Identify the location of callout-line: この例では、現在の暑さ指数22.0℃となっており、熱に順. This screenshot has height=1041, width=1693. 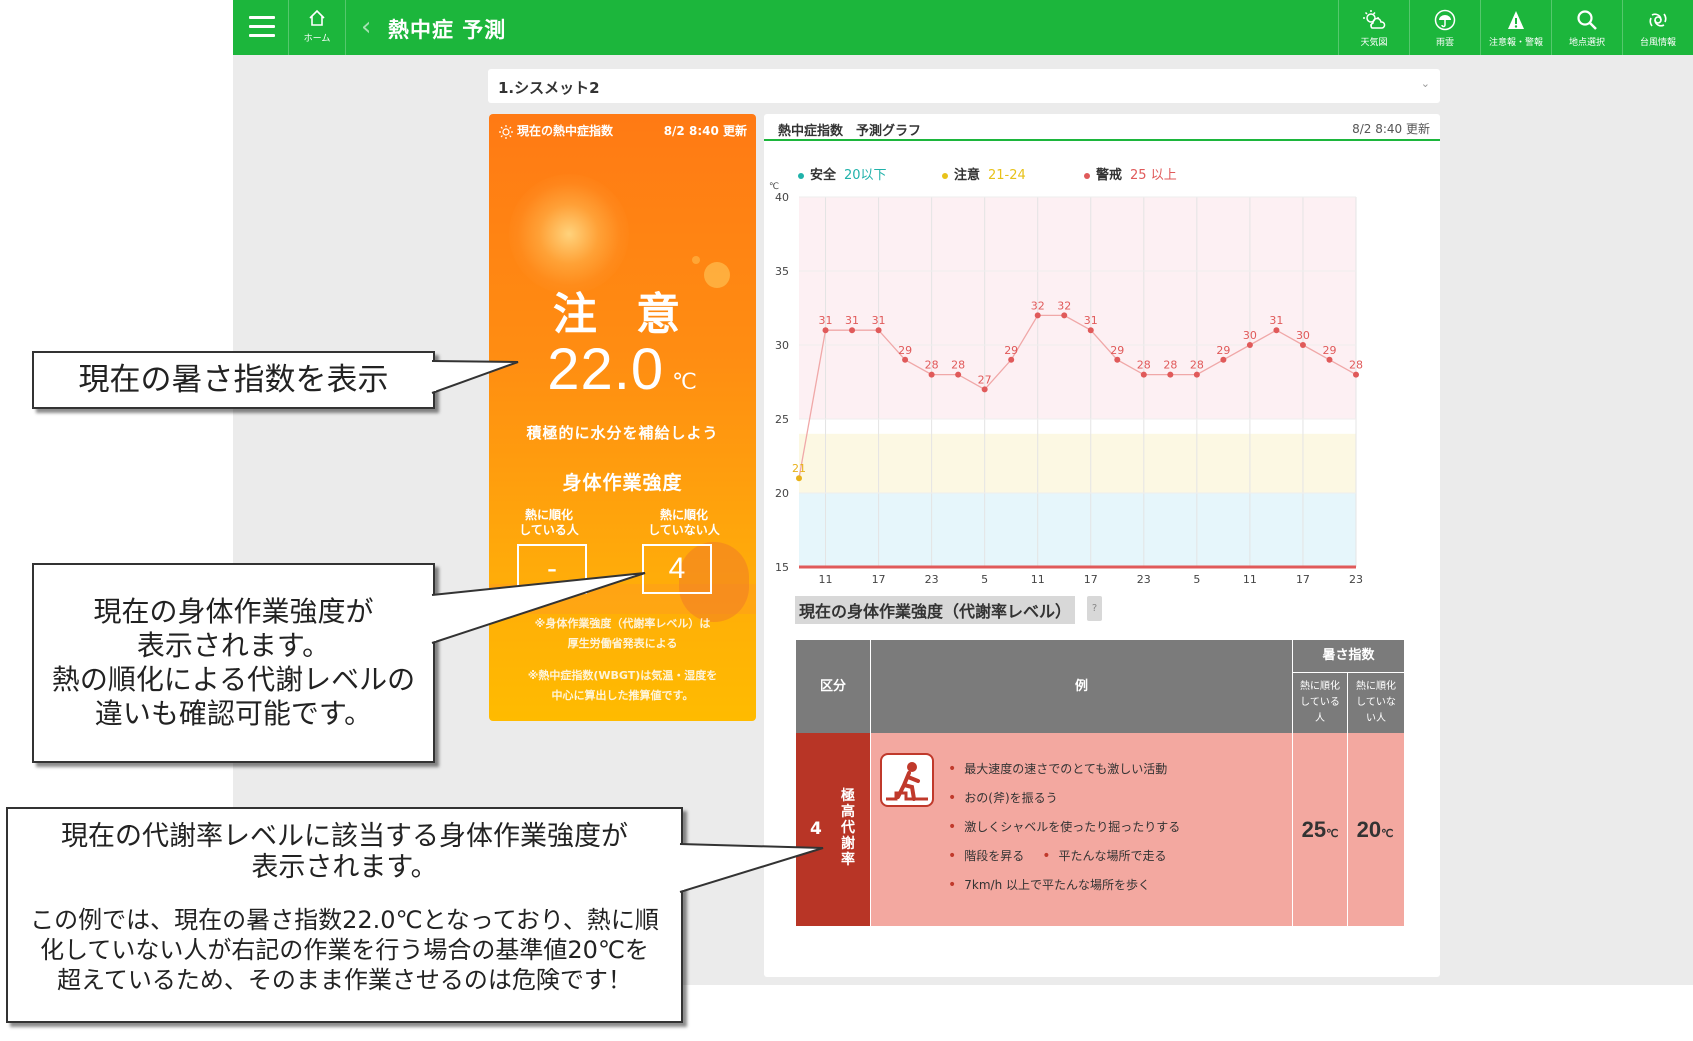
(344, 920).